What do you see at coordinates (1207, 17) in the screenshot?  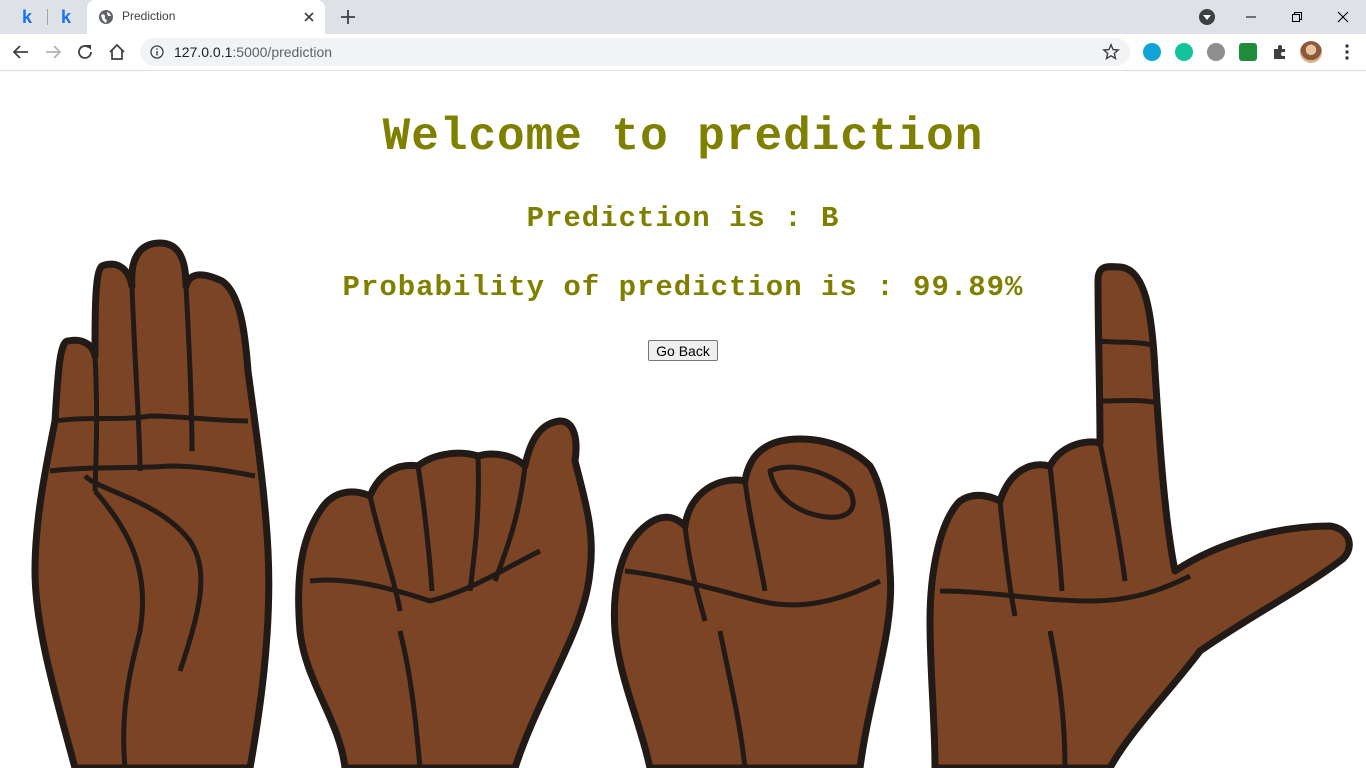 I see `tab-search-icon` at bounding box center [1207, 17].